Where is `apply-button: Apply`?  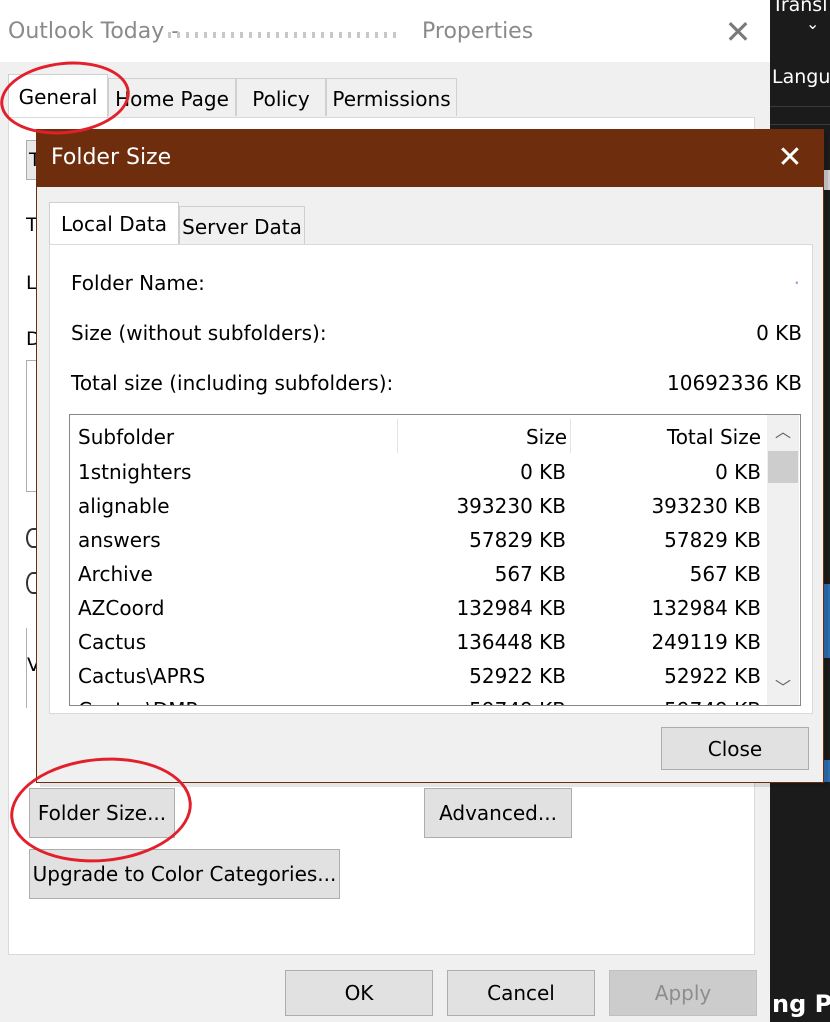
apply-button: Apply is located at coordinates (683, 993).